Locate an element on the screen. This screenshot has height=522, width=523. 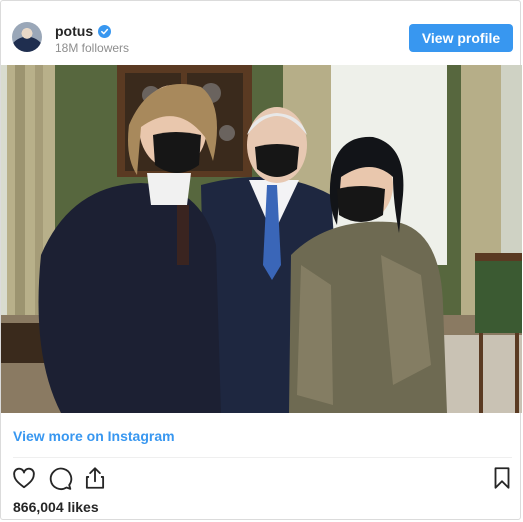
avatar is located at coordinates (27, 37).